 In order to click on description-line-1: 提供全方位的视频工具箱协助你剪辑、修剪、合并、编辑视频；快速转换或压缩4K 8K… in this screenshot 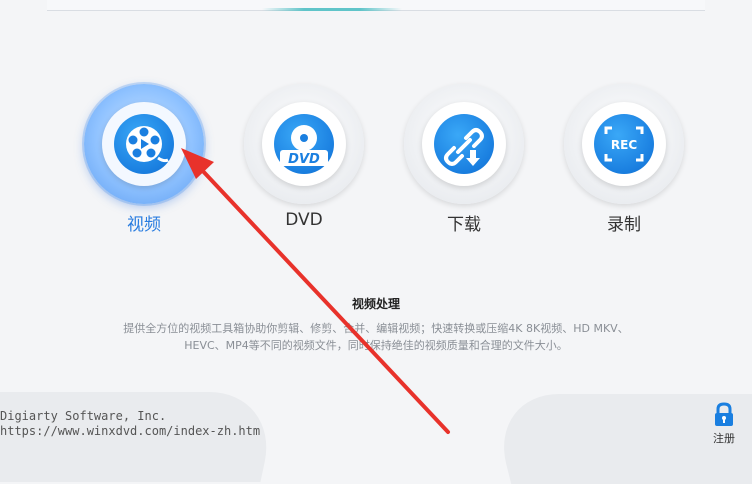, I will do `click(376, 328)`.